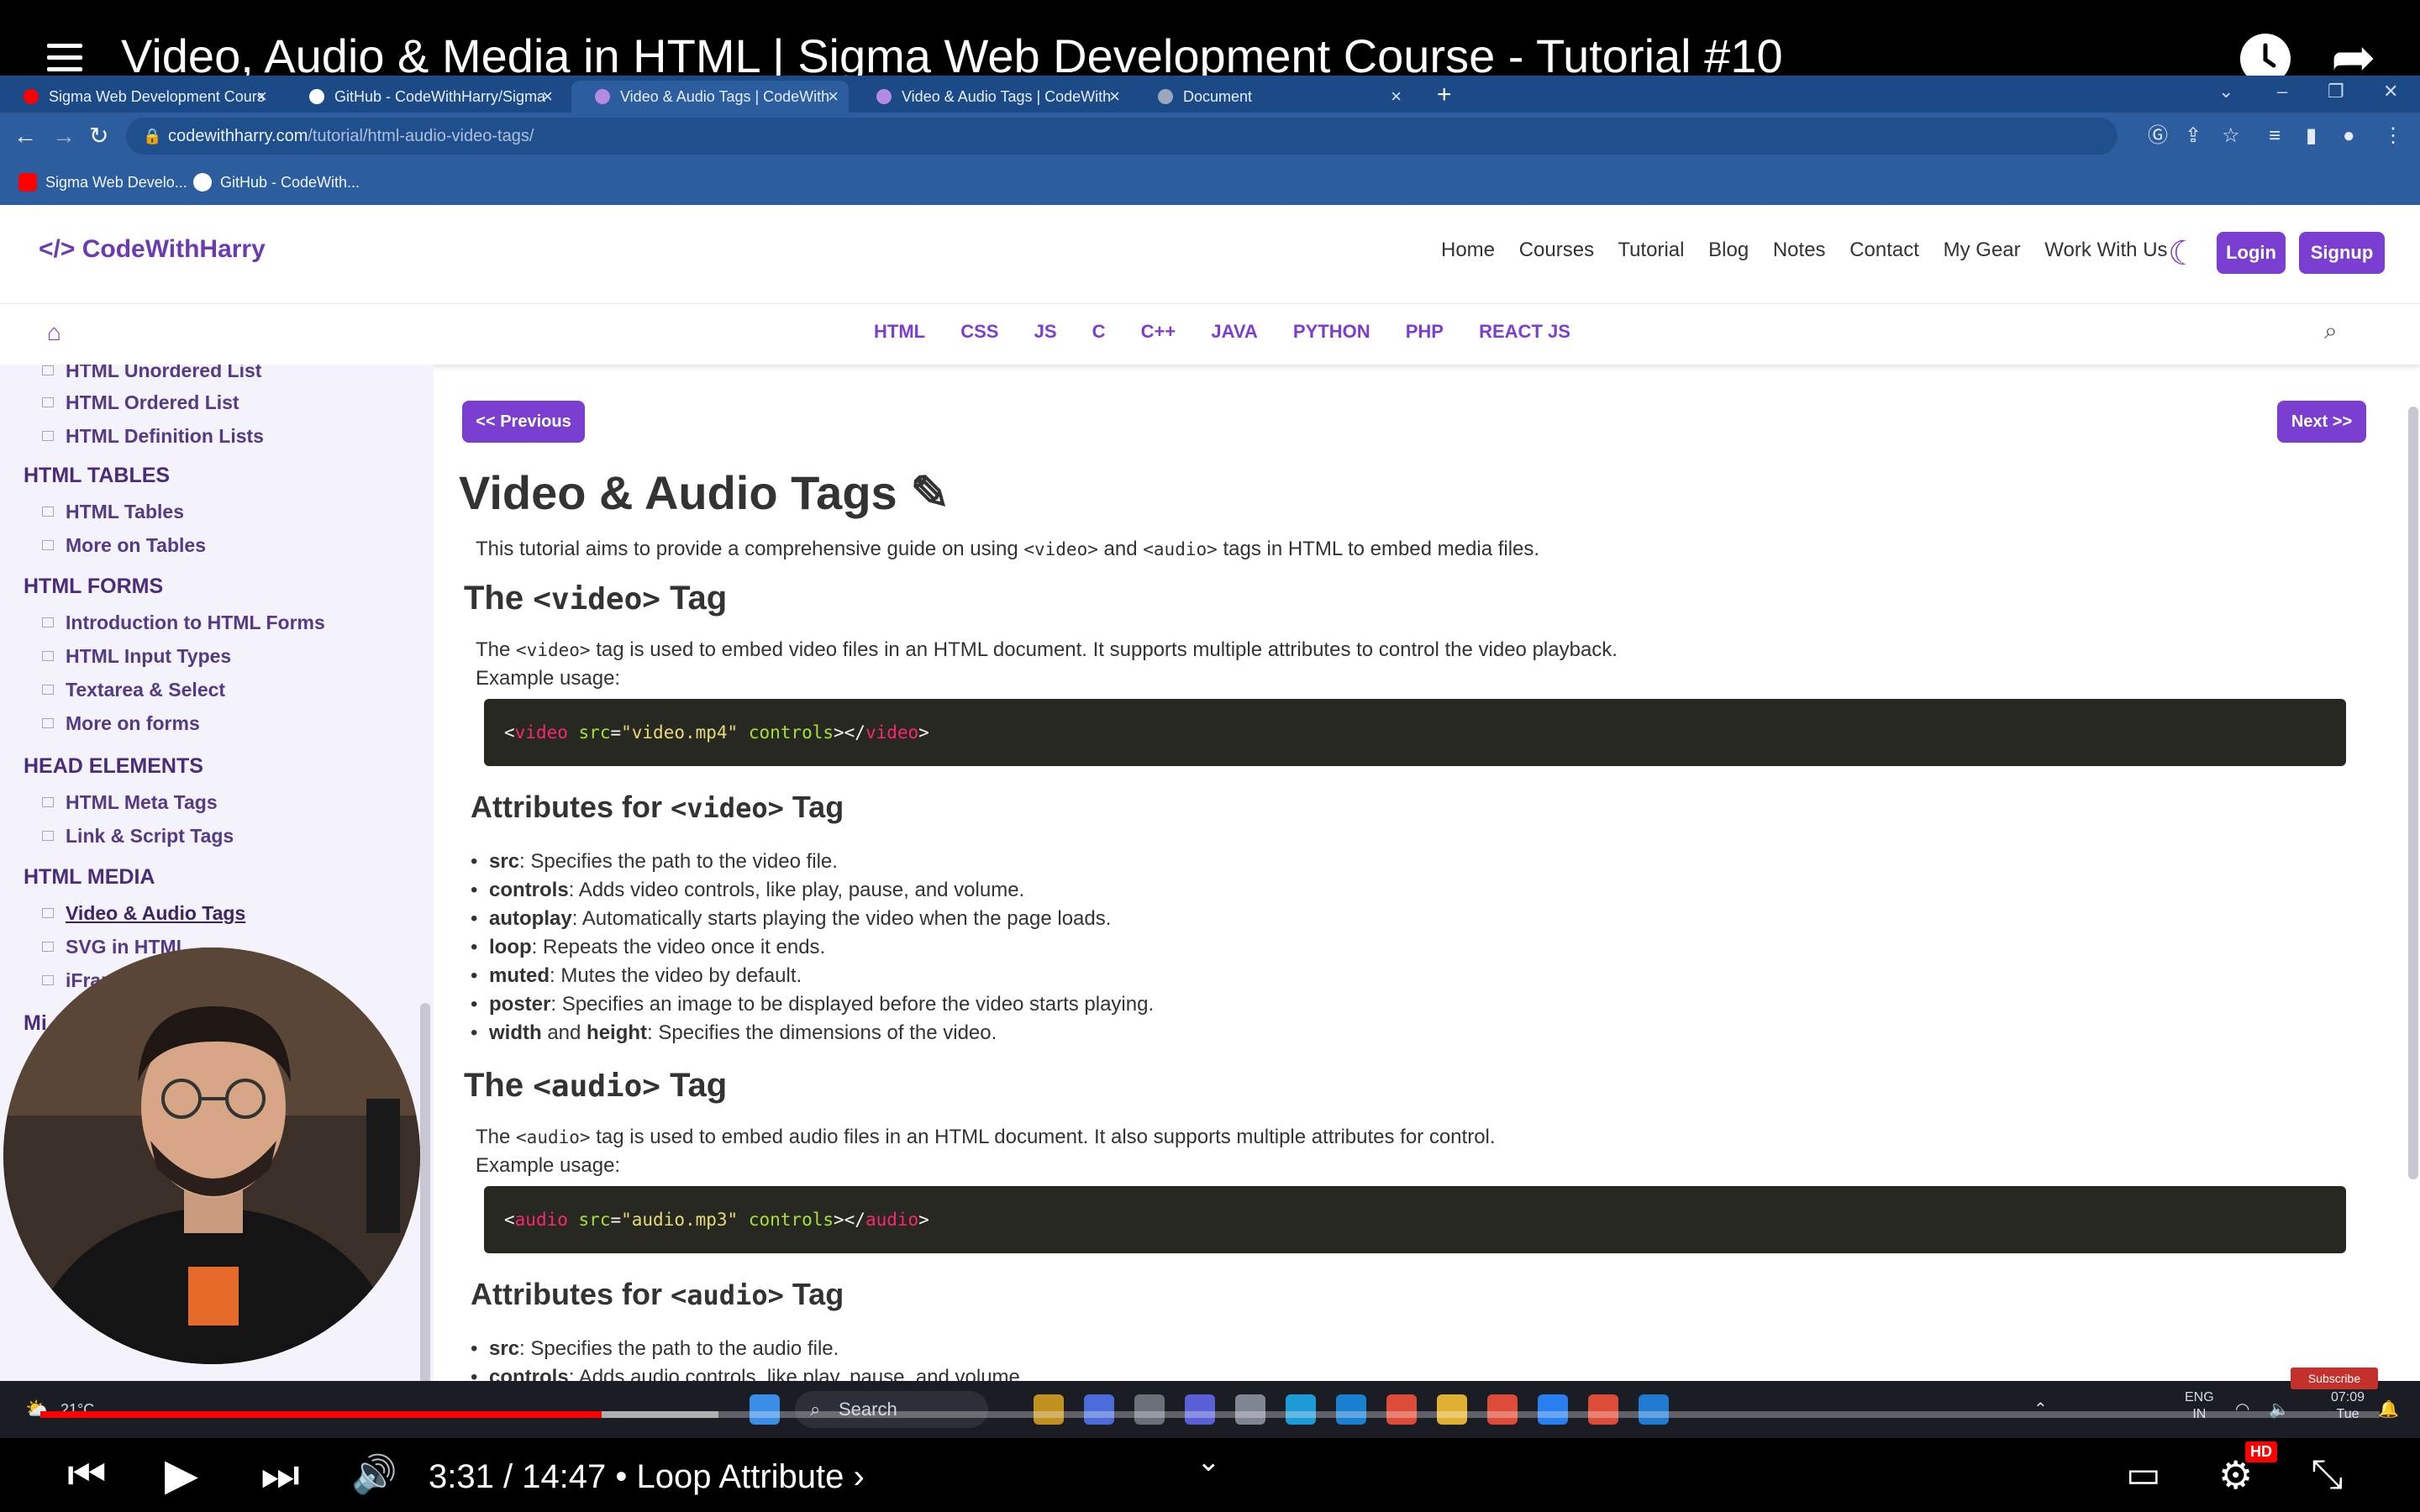 The height and width of the screenshot is (1512, 2420). I want to click on nav-contact: Contact, so click(1884, 250).